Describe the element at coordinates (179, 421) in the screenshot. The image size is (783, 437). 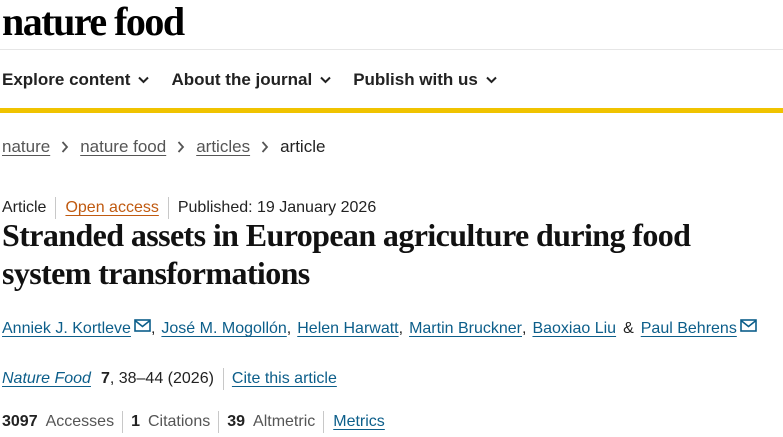
I see `citations-label: Citations` at that location.